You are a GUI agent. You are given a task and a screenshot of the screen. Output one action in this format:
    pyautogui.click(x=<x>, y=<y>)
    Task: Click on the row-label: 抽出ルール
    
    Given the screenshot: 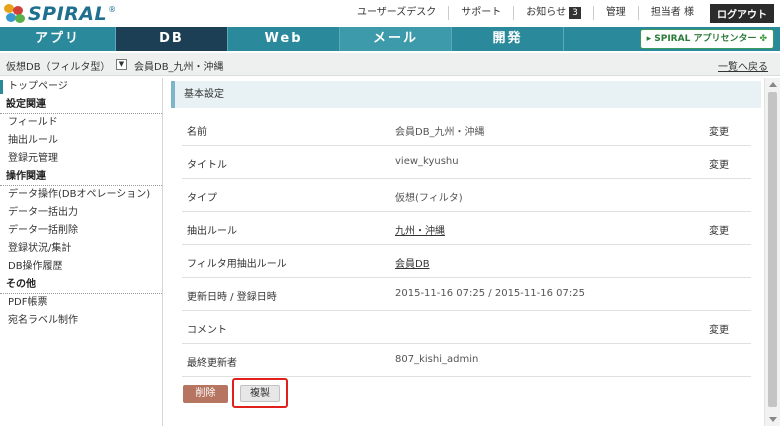 What is the action you would take?
    pyautogui.click(x=212, y=231)
    